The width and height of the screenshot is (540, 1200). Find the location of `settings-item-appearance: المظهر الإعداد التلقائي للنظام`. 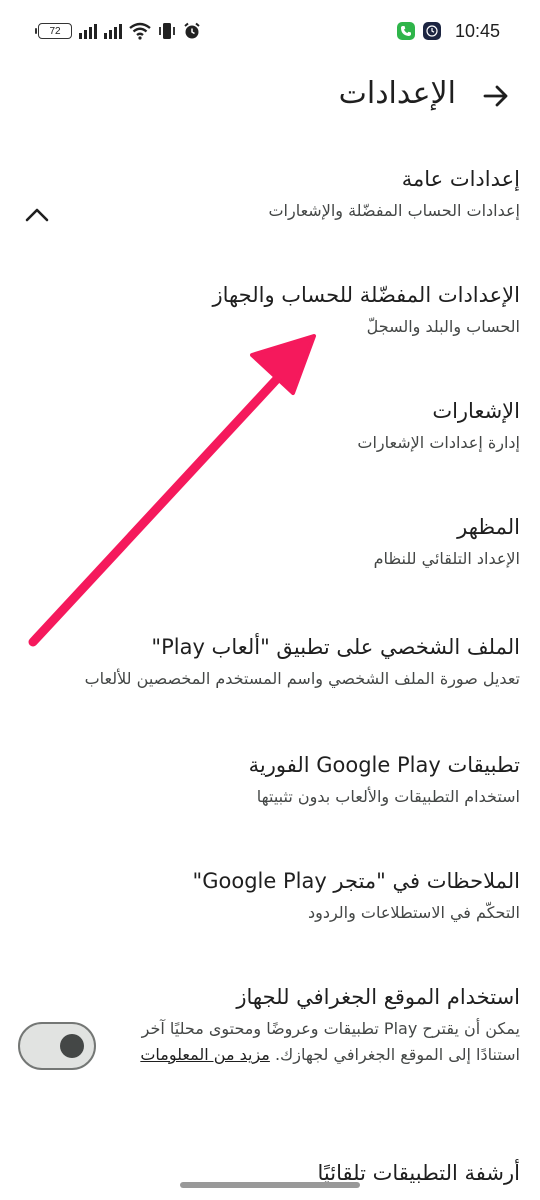

settings-item-appearance: المظهر الإعداد التلقائي للنظام is located at coordinates (270, 542).